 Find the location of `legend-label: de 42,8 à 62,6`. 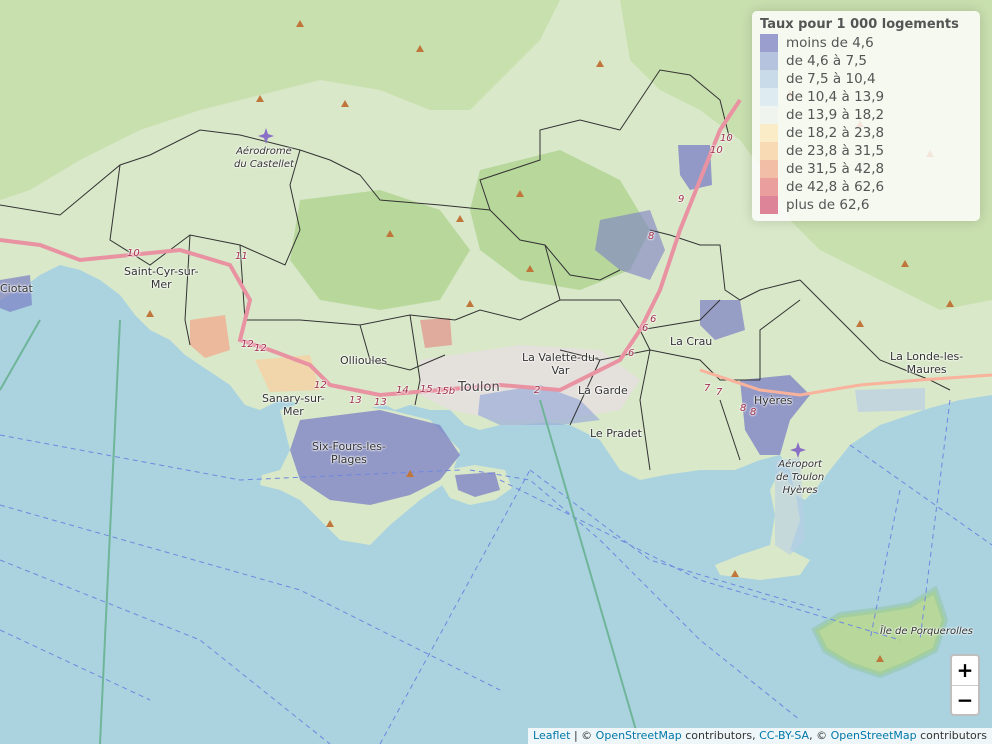

legend-label: de 42,8 à 62,6 is located at coordinates (835, 187).